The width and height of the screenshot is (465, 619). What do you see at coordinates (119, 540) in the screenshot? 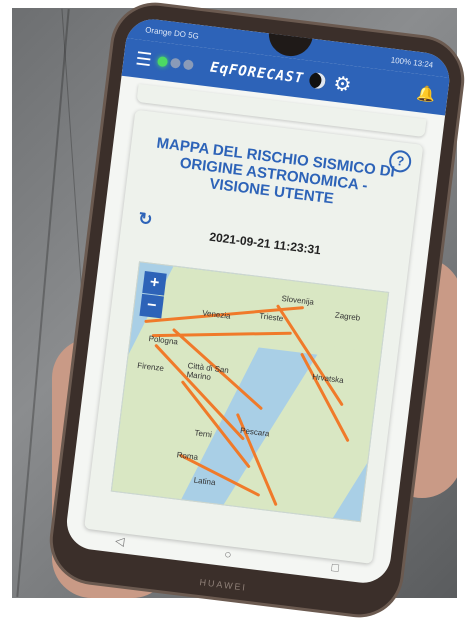
I see `back-icon: ◁` at bounding box center [119, 540].